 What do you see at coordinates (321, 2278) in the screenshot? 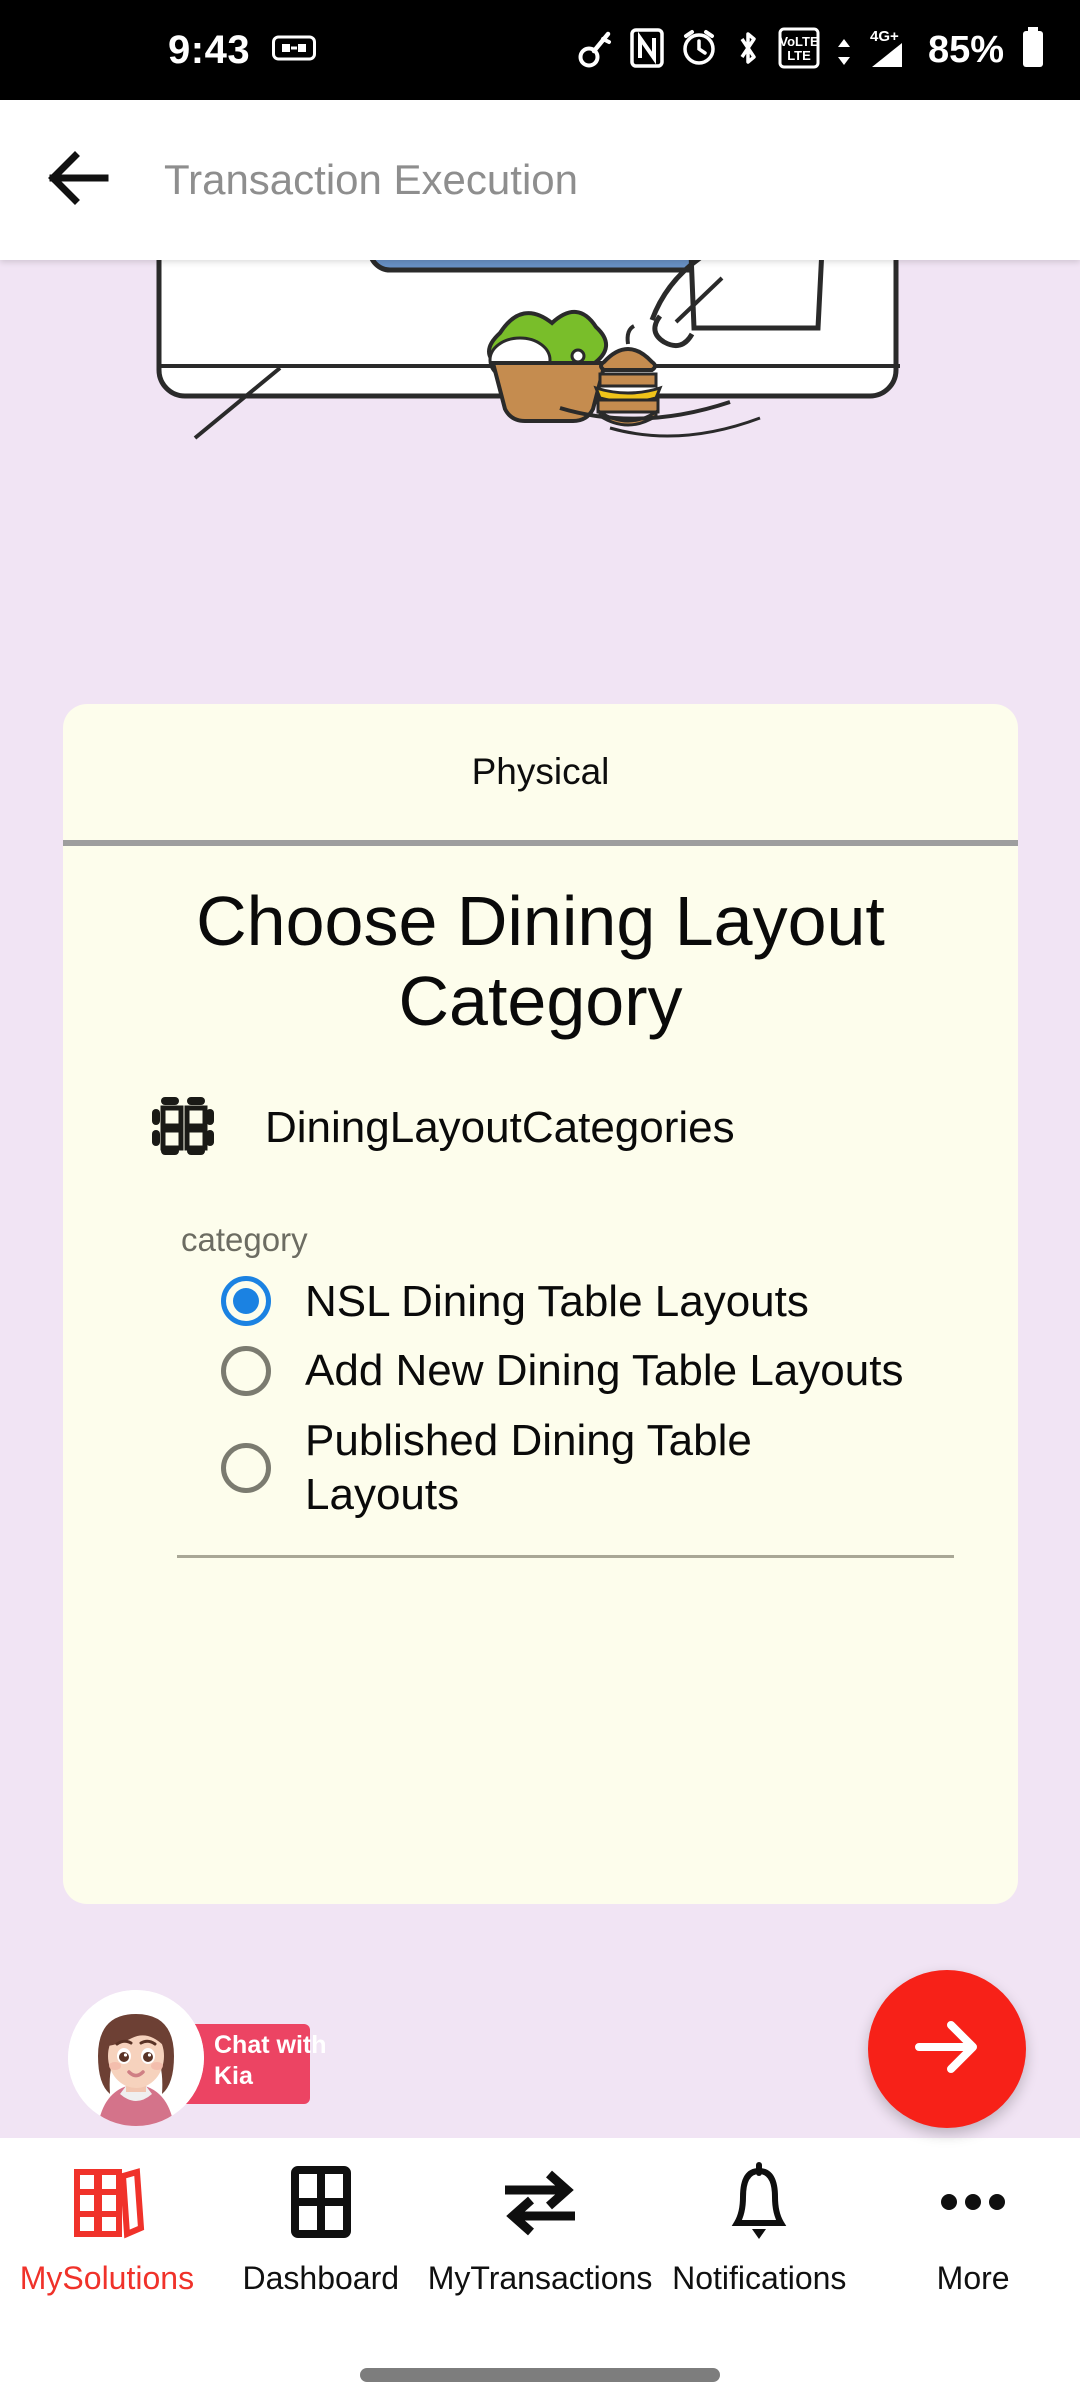
I see `nav-label: Dashboard` at bounding box center [321, 2278].